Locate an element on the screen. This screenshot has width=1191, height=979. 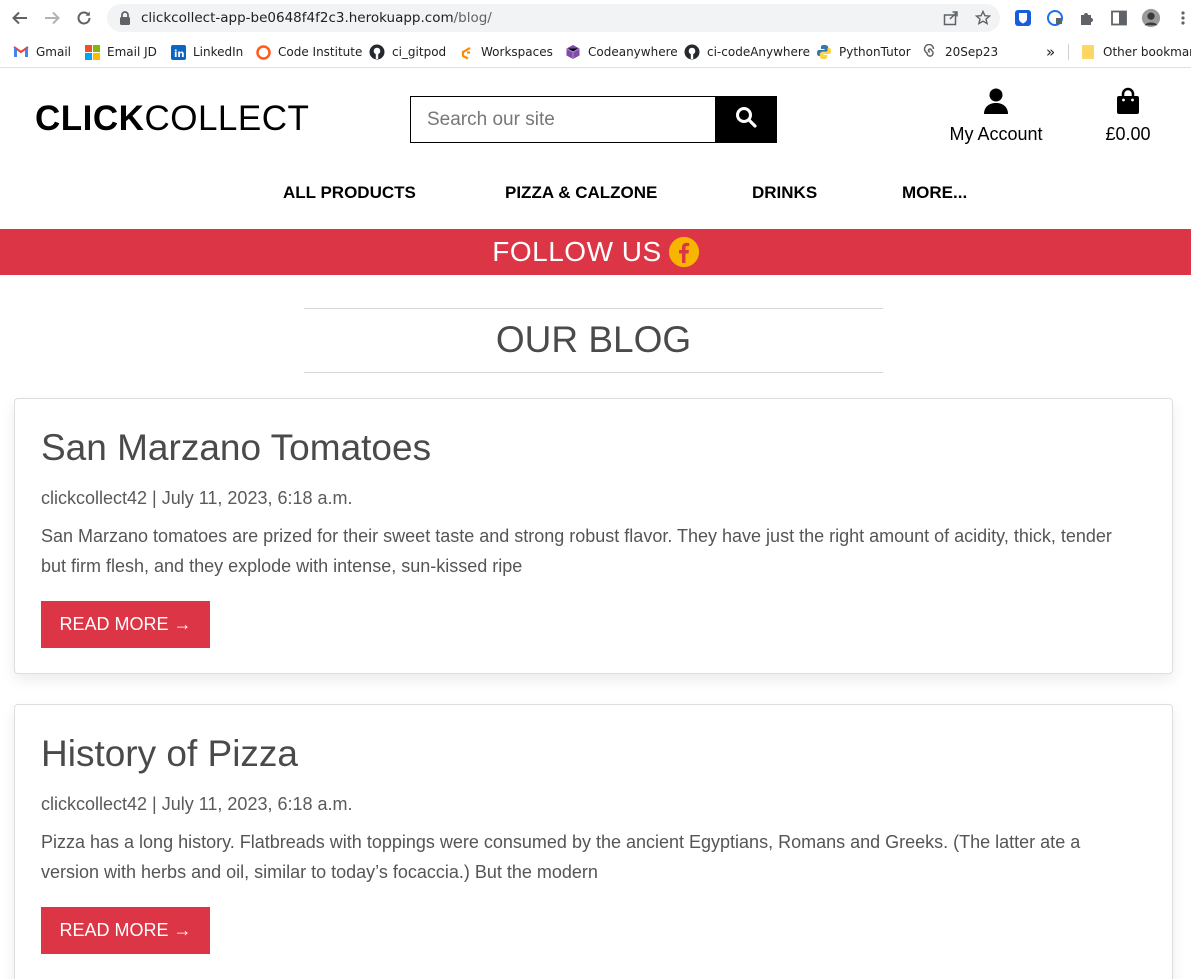
lock-icon is located at coordinates (125, 20).